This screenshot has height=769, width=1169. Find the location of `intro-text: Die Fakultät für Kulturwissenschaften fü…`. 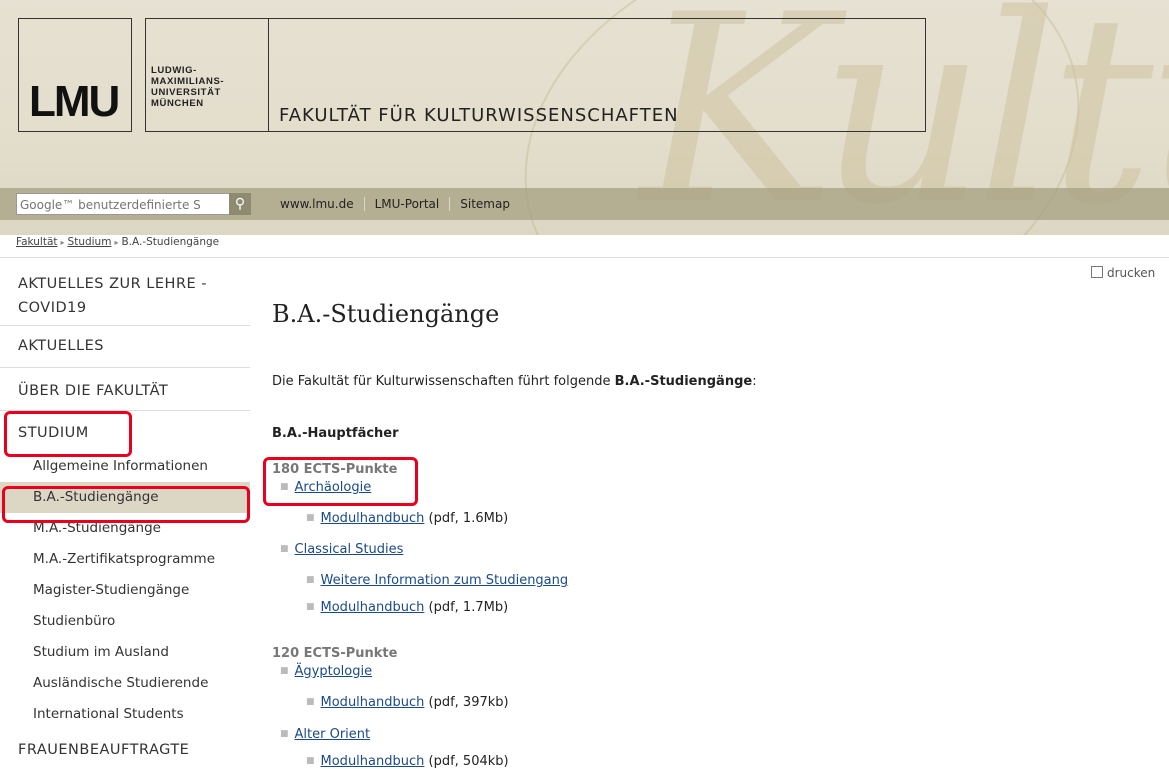

intro-text: Die Fakultät für Kulturwissenschaften fü… is located at coordinates (443, 381).